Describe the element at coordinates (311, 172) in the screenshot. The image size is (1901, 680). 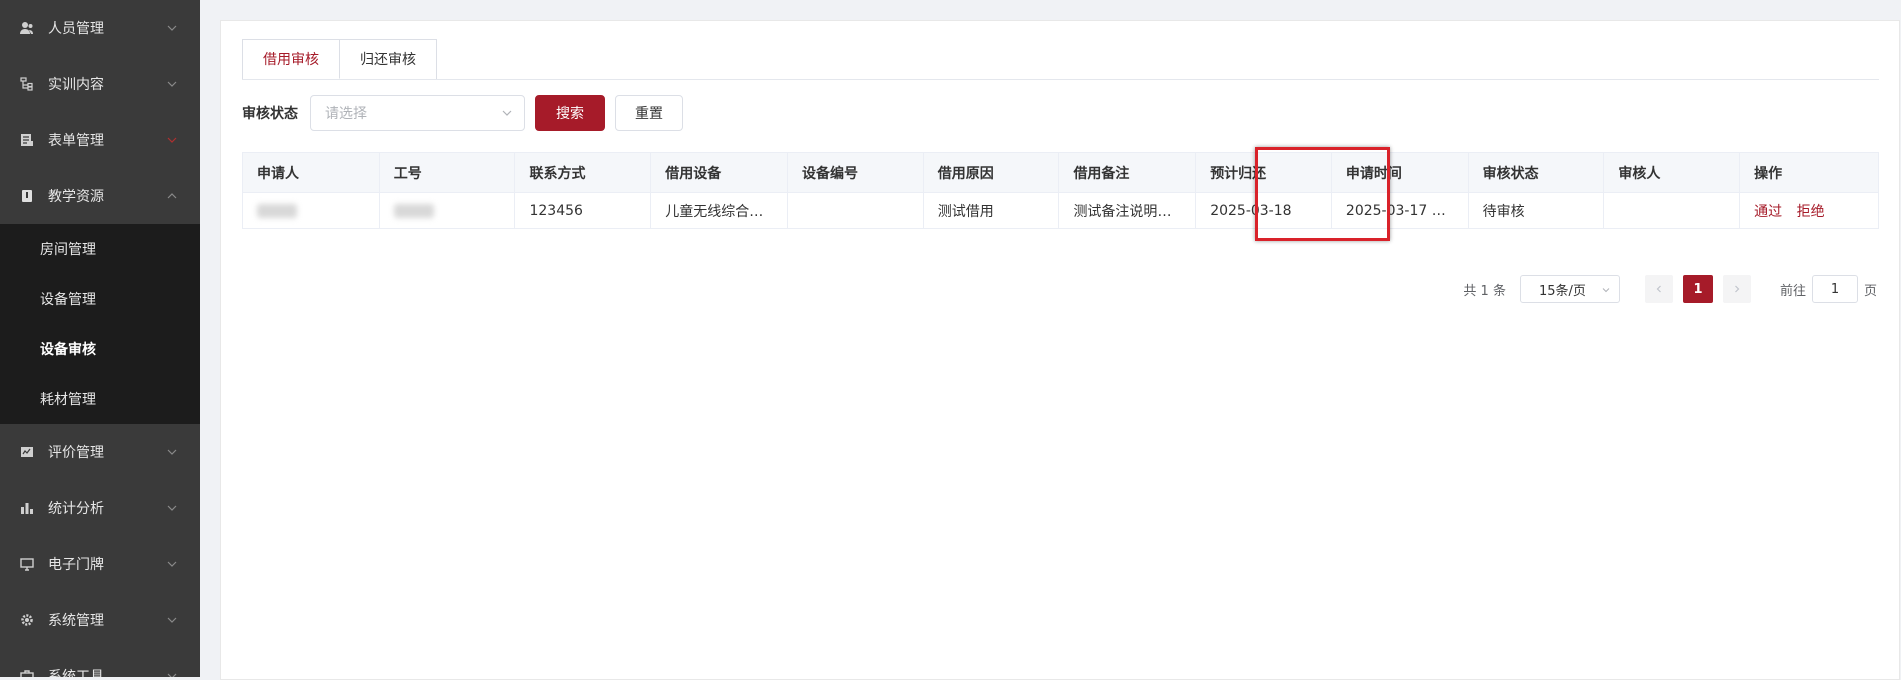
I see `col-applicant: 申请人` at that location.